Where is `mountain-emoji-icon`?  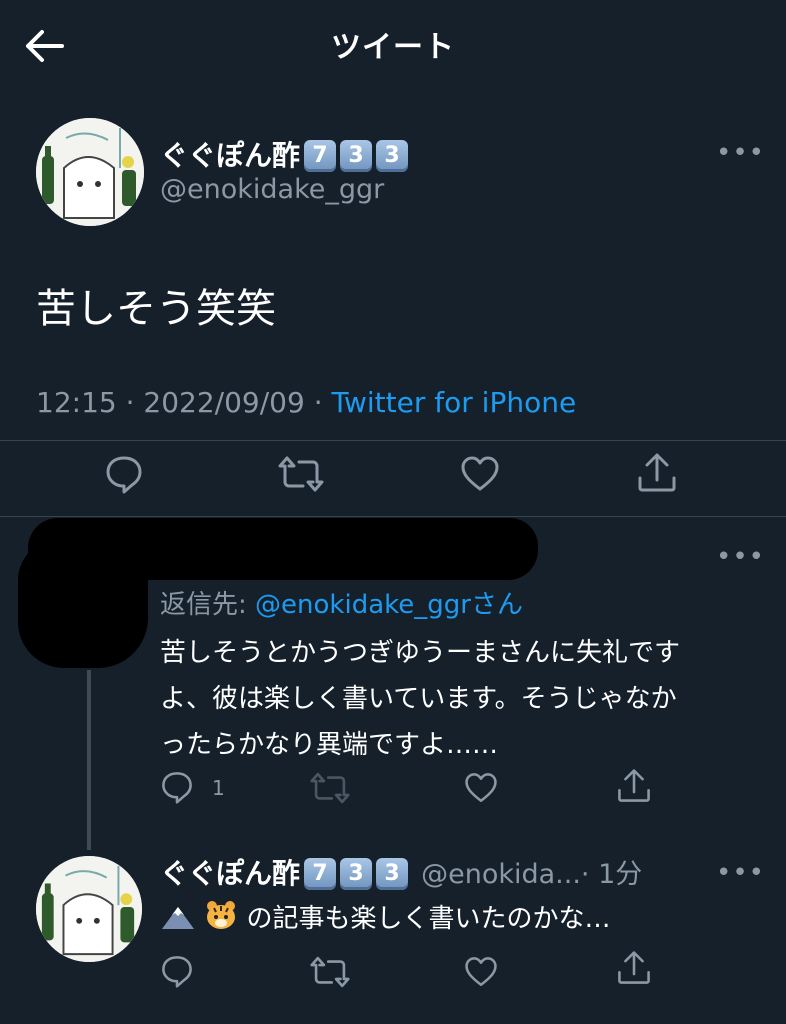 mountain-emoji-icon is located at coordinates (178, 916).